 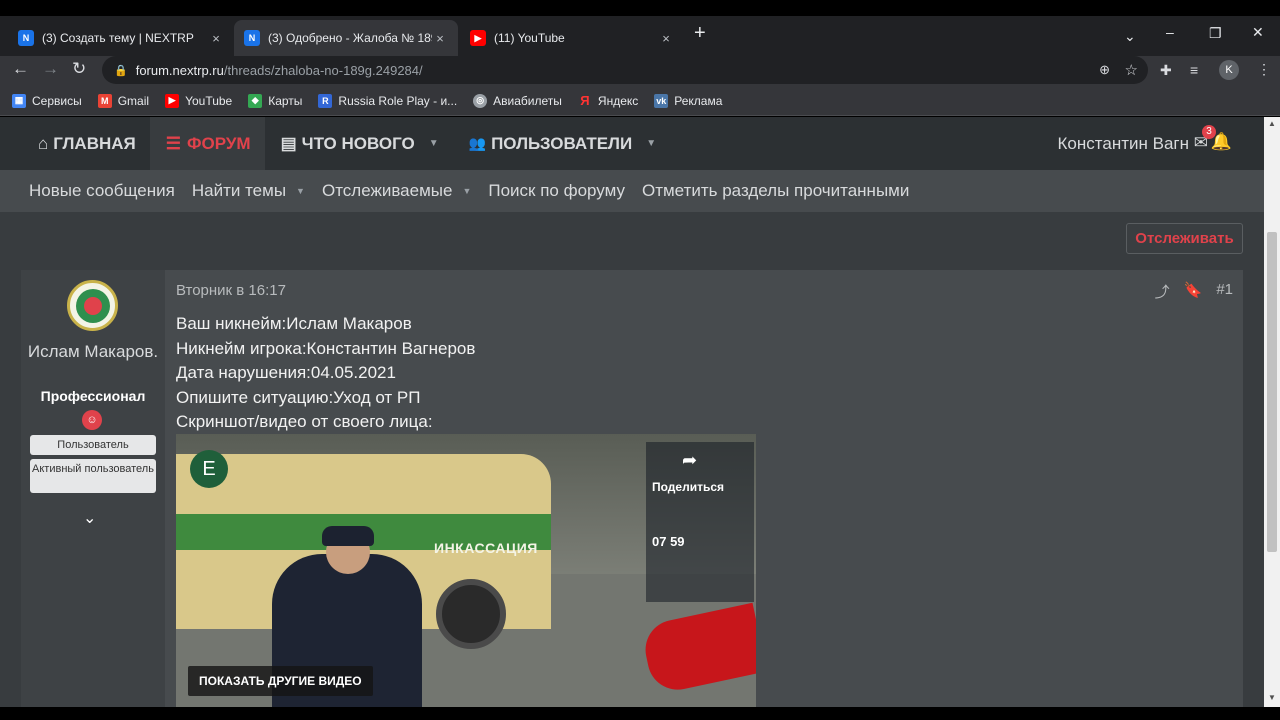 What do you see at coordinates (121, 38) in the screenshot?
I see `tab-create-topic: N (3) Создать тему | NEXTRP ×` at bounding box center [121, 38].